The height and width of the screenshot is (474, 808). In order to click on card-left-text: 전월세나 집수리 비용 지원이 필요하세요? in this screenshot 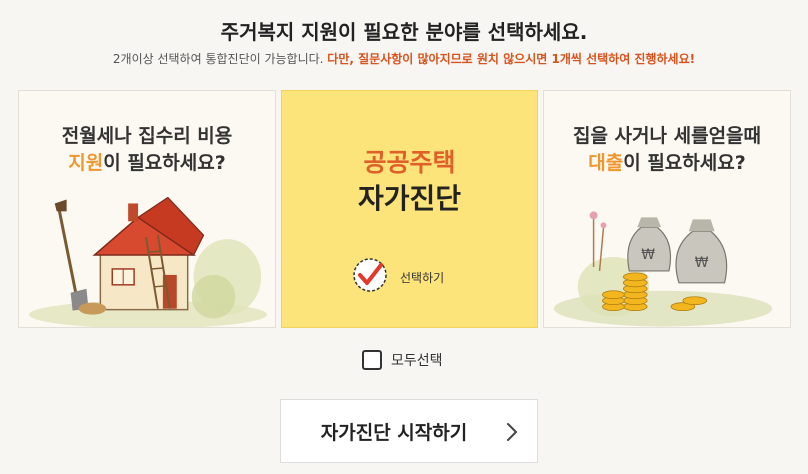, I will do `click(147, 150)`.